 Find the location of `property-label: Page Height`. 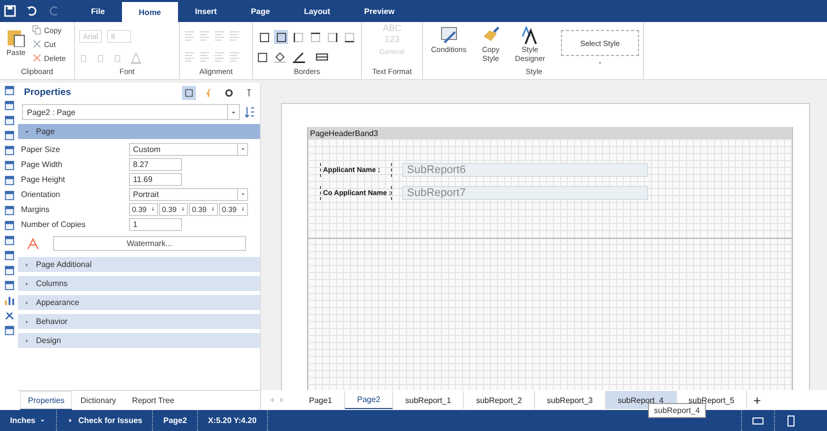

property-label: Page Height is located at coordinates (43, 179).